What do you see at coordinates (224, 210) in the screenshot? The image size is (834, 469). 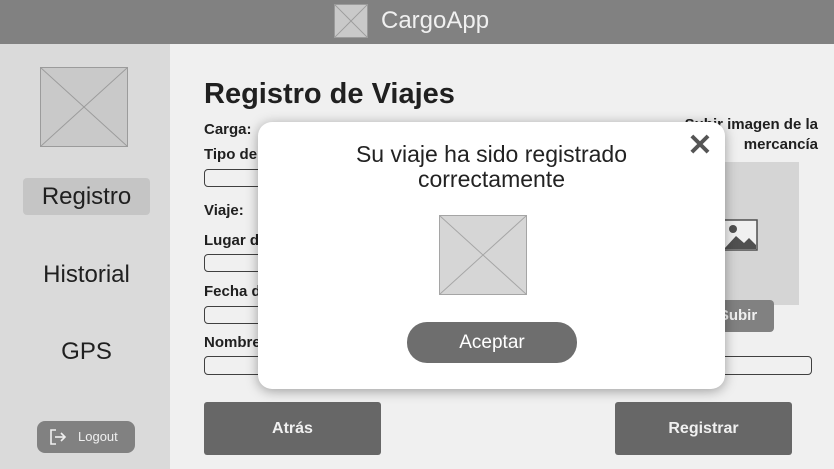 I see `label-viaje: Viaje:` at bounding box center [224, 210].